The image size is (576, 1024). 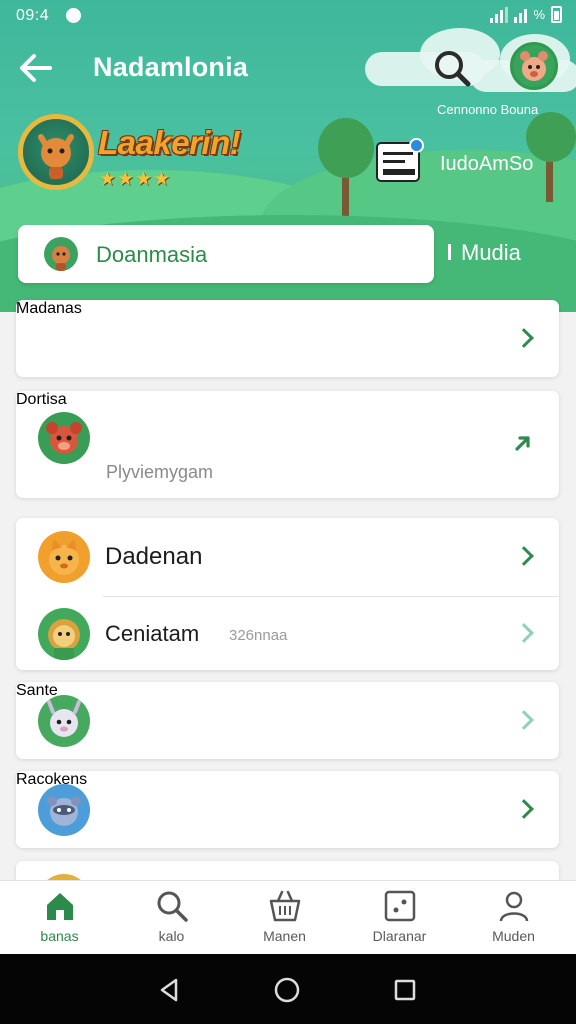 I want to click on back-arrow-icon, so click(x=36, y=68).